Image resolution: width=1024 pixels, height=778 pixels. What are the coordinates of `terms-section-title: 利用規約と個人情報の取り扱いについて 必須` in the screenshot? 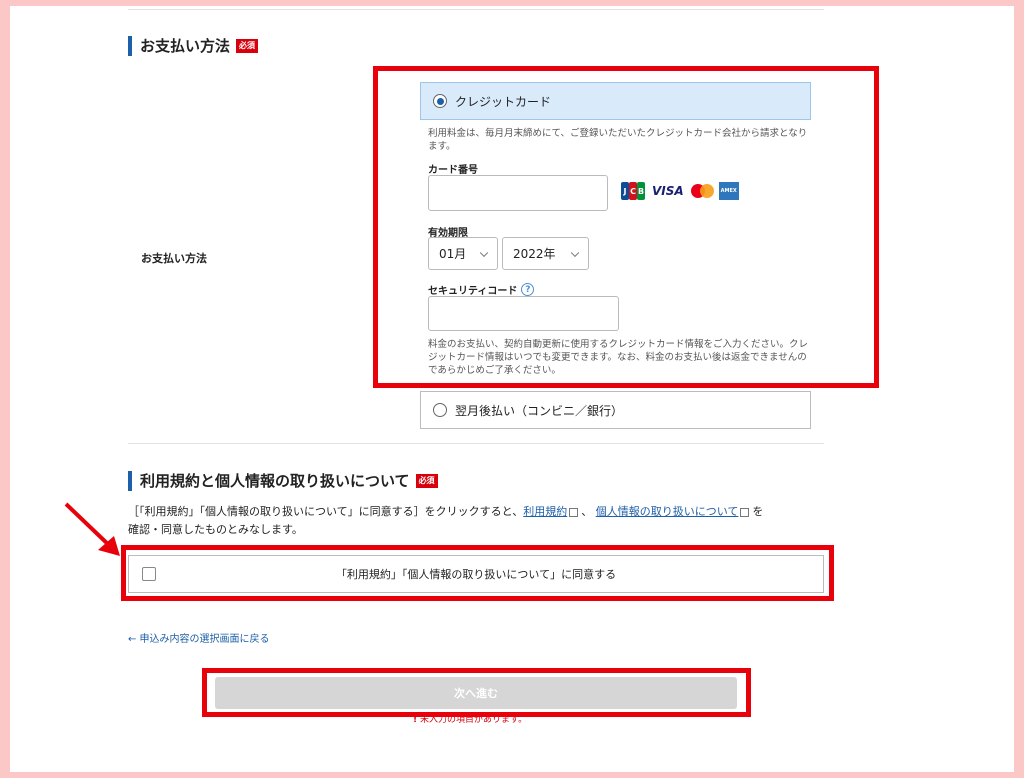 It's located at (283, 480).